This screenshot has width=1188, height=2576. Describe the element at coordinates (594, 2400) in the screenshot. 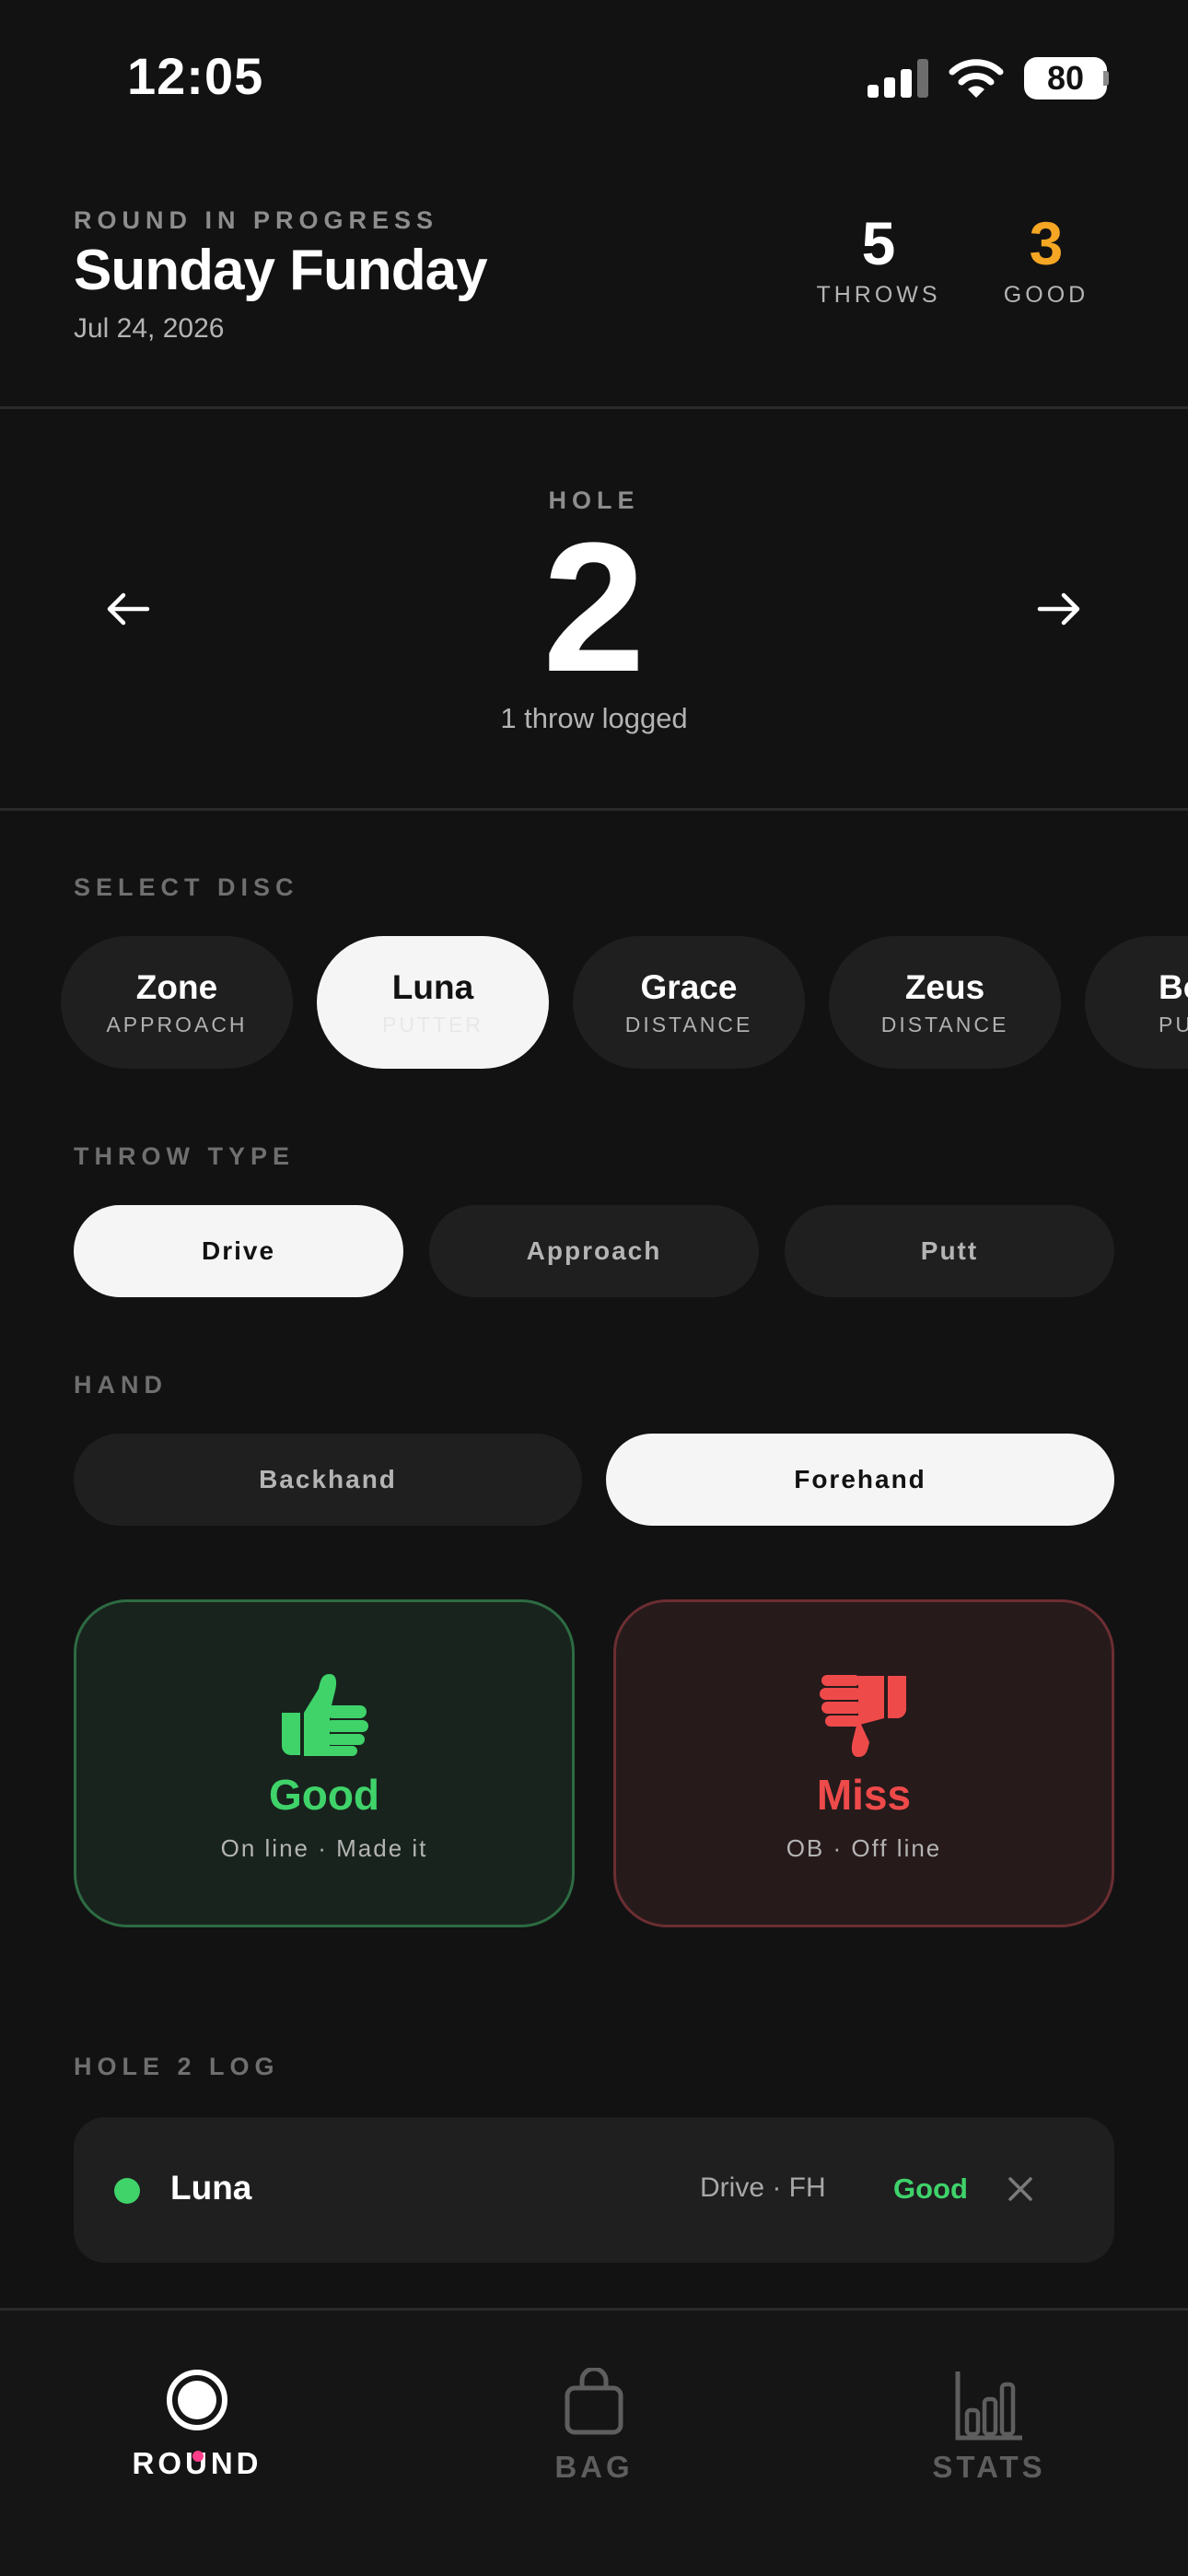

I see `bag-icon` at that location.